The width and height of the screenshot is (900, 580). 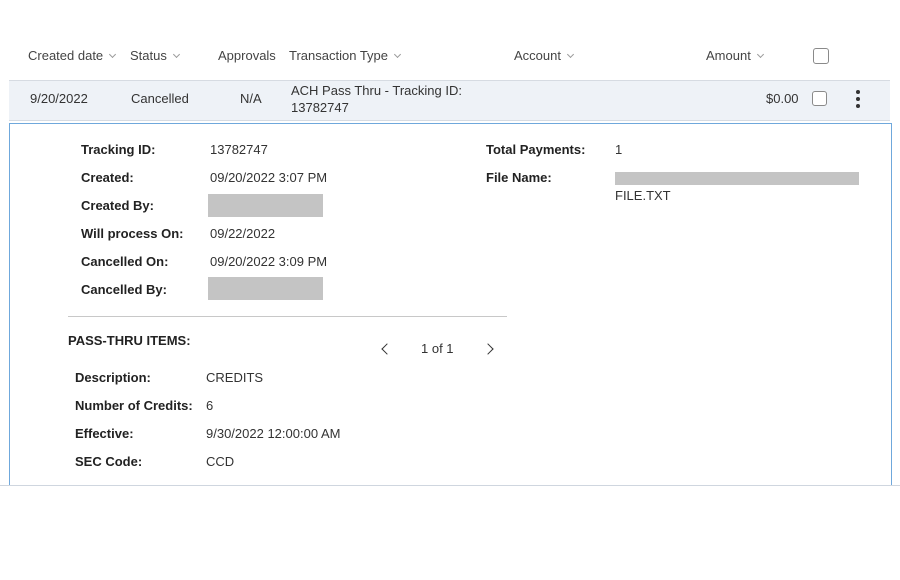 What do you see at coordinates (220, 461) in the screenshot?
I see `sec-code-value: CCD` at bounding box center [220, 461].